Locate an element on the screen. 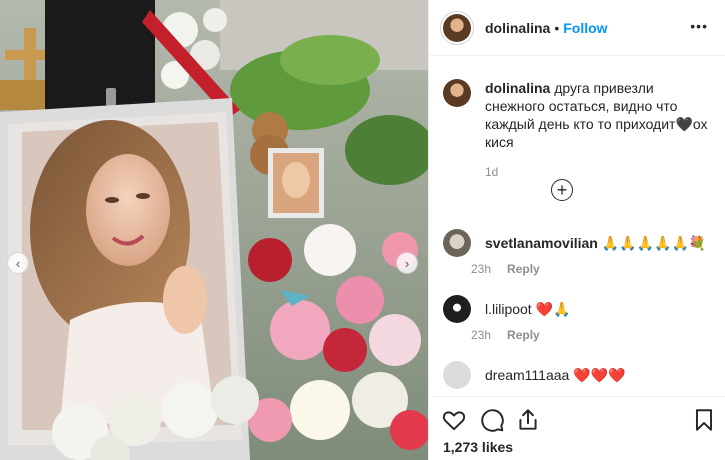 Image resolution: width=725 pixels, height=460 pixels. comment-text: ❤️🙏 is located at coordinates (553, 309).